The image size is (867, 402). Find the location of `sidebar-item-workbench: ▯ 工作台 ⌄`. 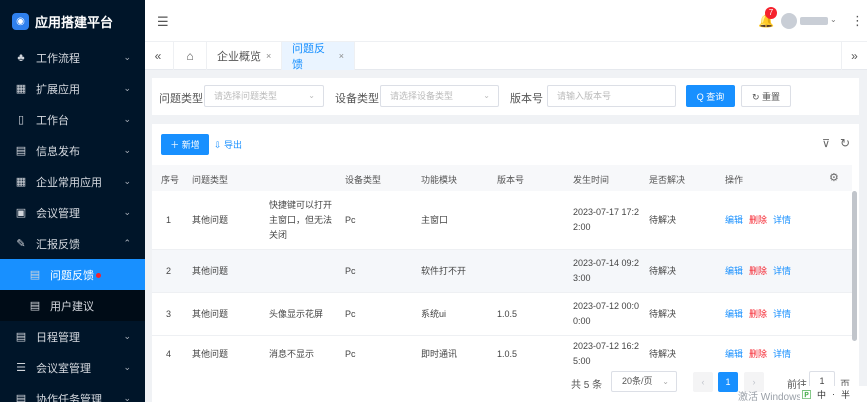

sidebar-item-workbench: ▯ 工作台 ⌄ is located at coordinates (72, 119).